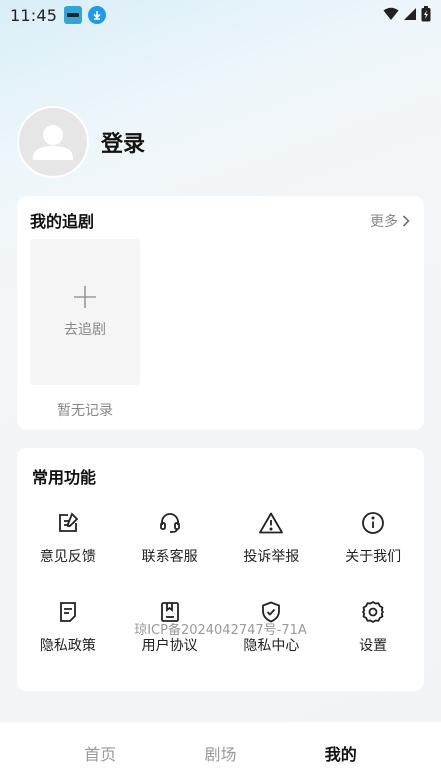 This screenshot has height=784, width=441. I want to click on status-bar: 11:45, so click(220, 15).